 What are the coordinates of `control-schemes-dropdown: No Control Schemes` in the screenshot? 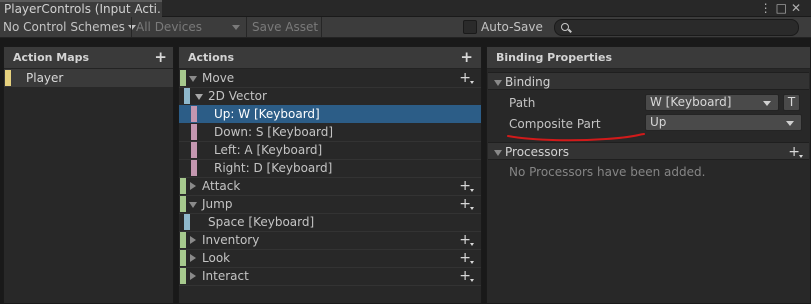 It's located at (69, 27).